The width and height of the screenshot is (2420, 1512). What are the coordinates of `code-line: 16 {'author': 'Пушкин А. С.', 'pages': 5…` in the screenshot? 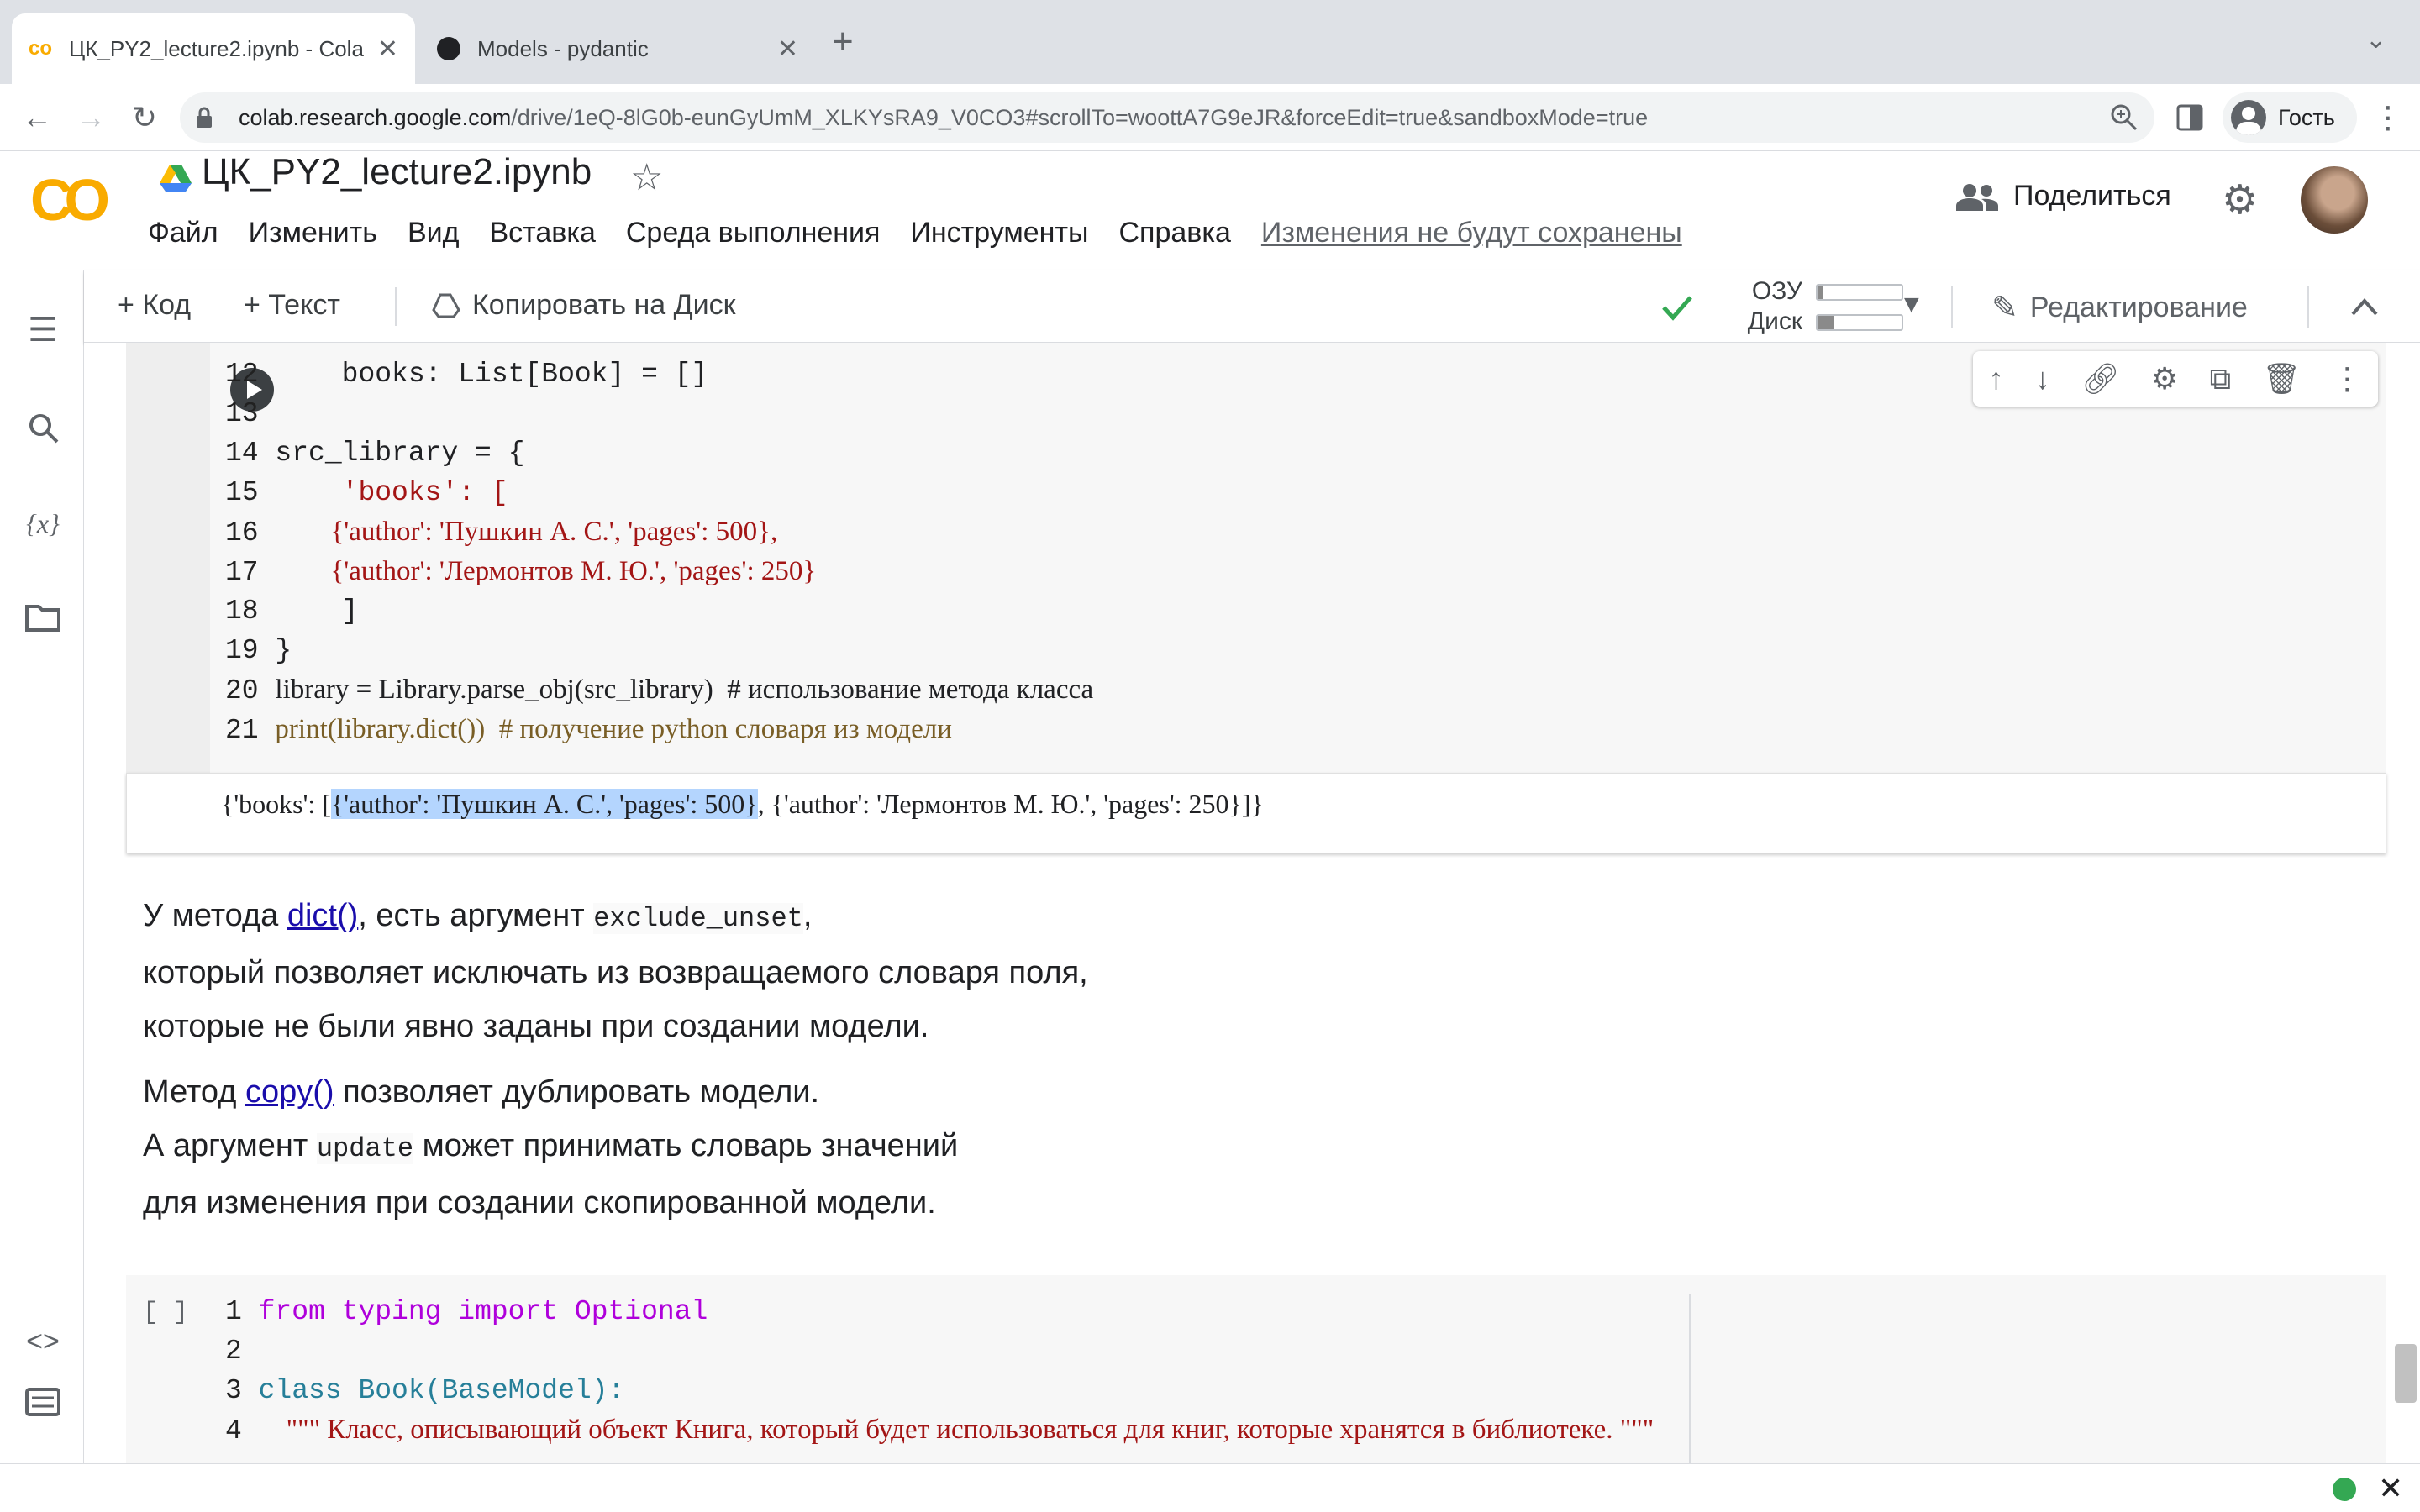 It's located at (501, 532).